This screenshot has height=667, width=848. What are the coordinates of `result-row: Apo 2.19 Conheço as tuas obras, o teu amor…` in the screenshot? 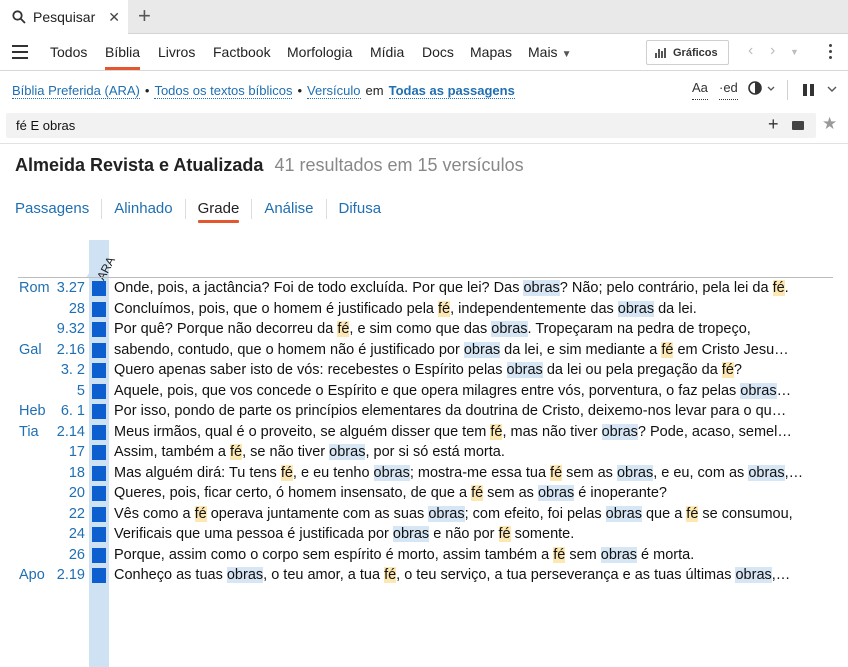 It's located at (424, 575).